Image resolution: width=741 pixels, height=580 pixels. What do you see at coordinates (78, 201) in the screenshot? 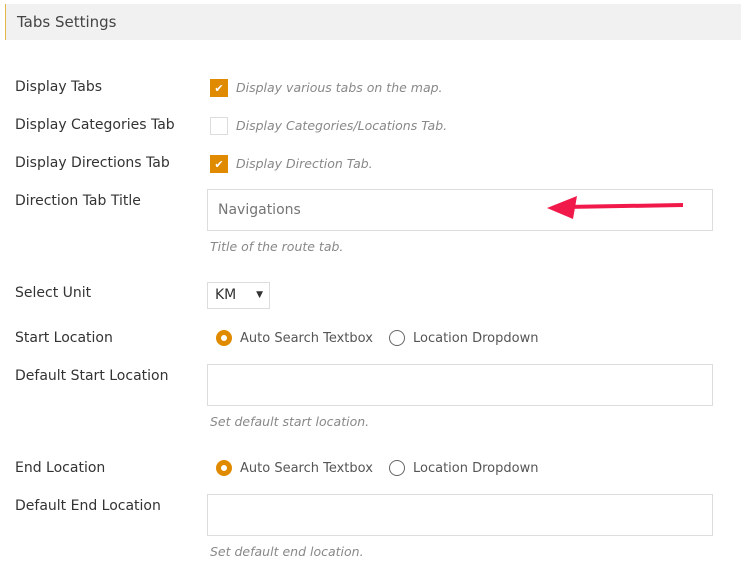
I see `direction-title-label: Direction Tab Title` at bounding box center [78, 201].